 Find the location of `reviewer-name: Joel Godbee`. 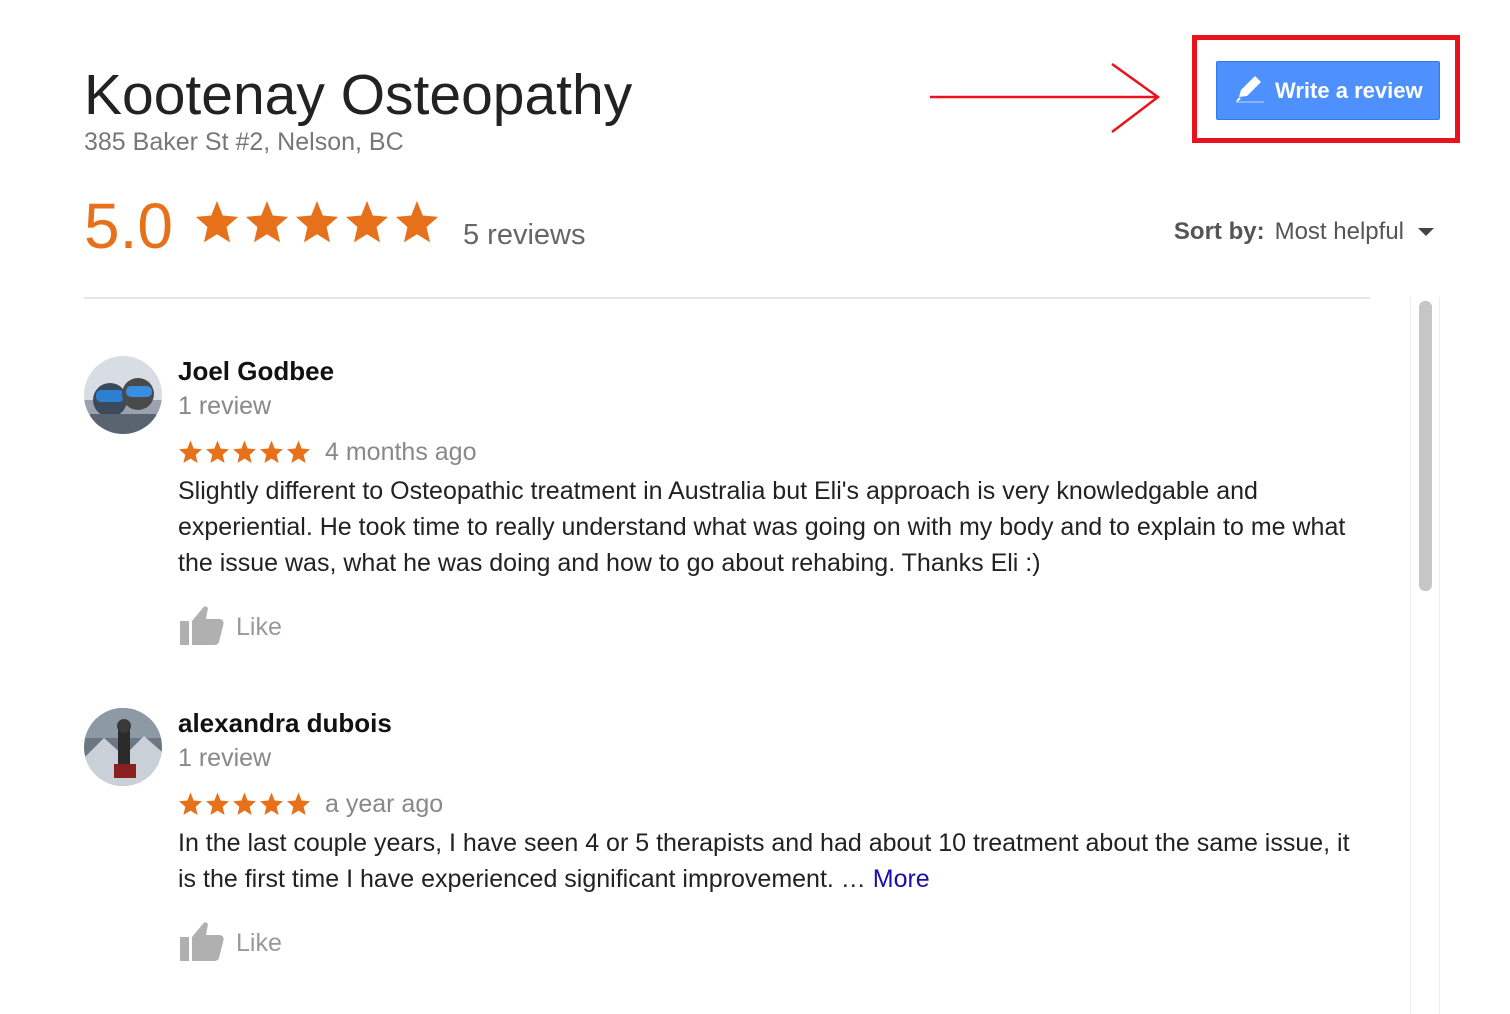

reviewer-name: Joel Godbee is located at coordinates (768, 371).